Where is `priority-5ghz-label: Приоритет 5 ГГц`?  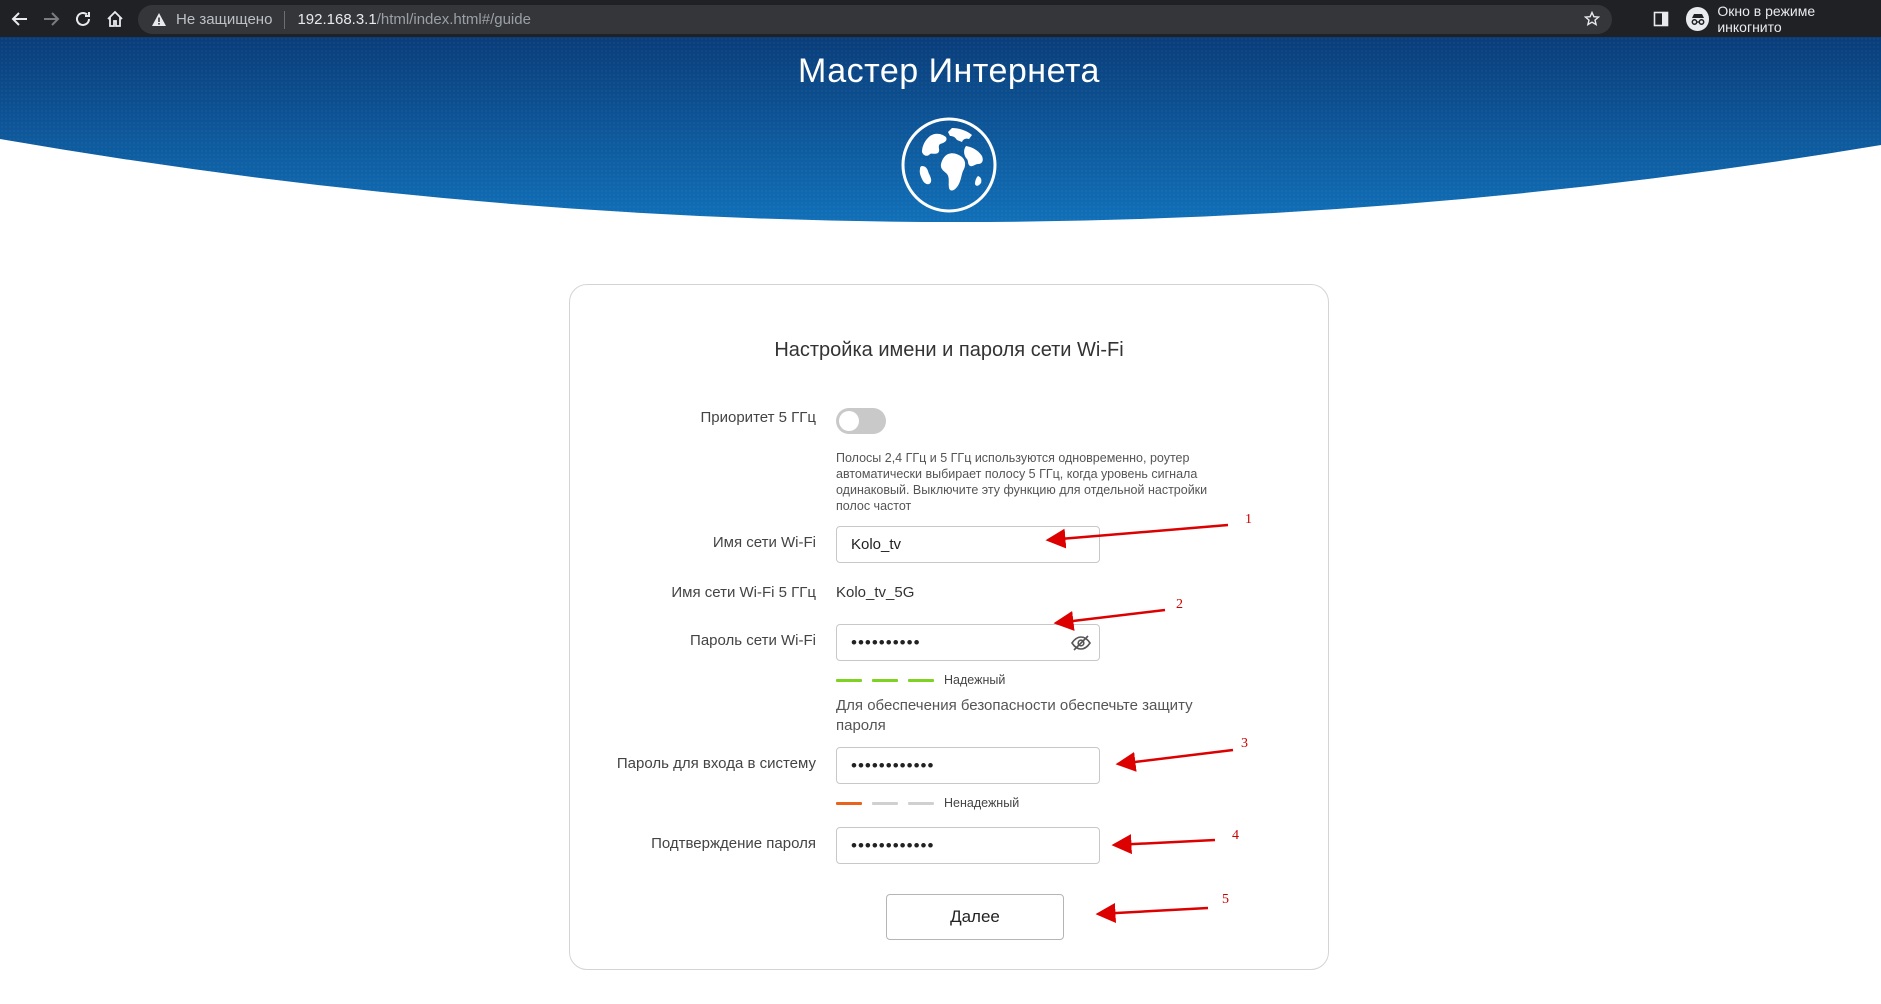
priority-5ghz-label: Приоритет 5 ГГц is located at coordinates (758, 417).